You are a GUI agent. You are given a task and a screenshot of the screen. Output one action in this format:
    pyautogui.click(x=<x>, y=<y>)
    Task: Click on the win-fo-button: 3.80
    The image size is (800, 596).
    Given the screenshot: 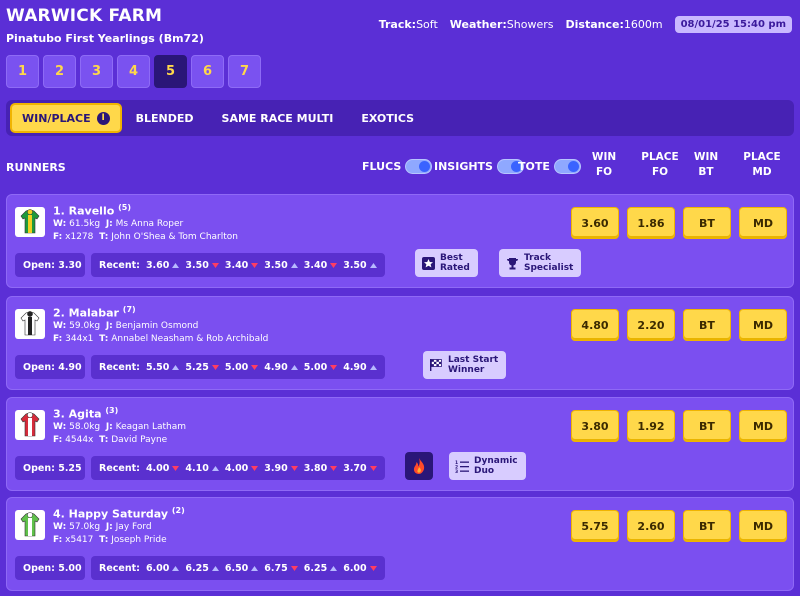 What is the action you would take?
    pyautogui.click(x=595, y=426)
    